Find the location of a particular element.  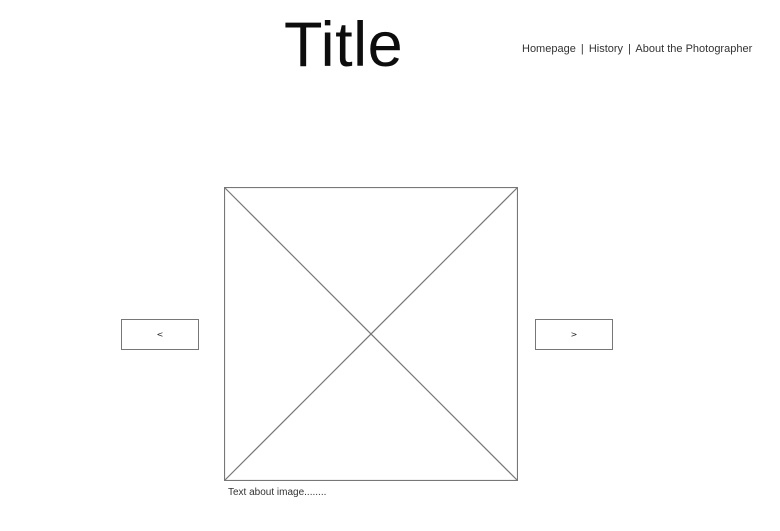

previous-image-button: < is located at coordinates (160, 334).